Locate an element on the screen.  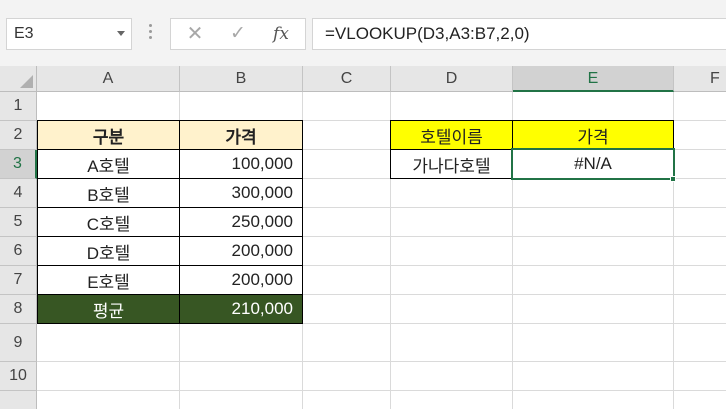
row-header-8: 8 is located at coordinates (18, 309).